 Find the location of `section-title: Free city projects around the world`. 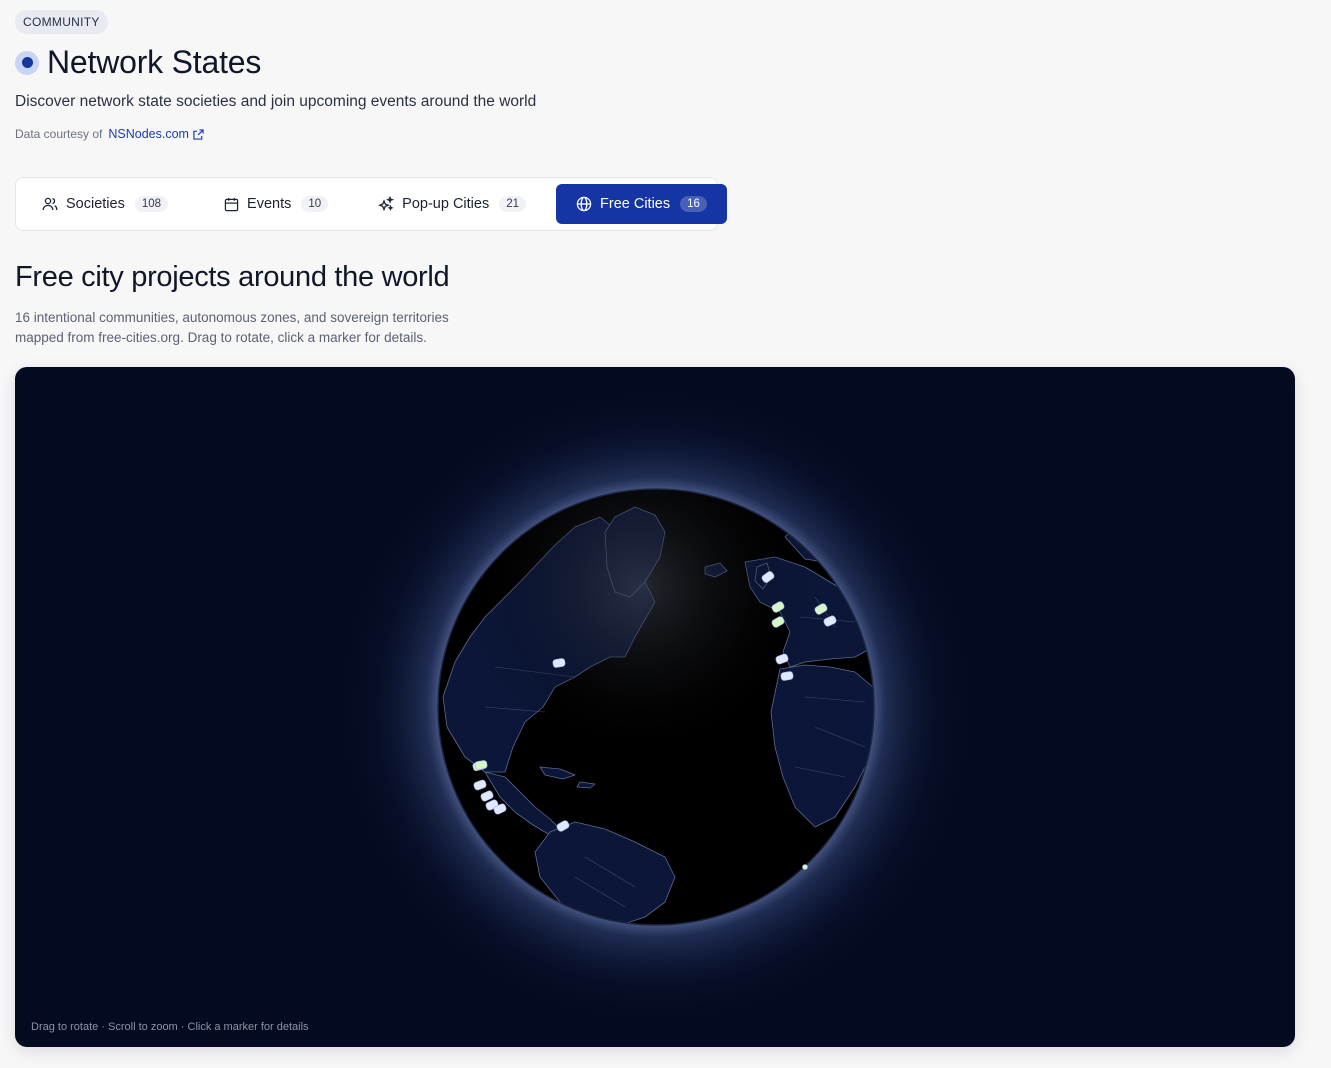

section-title: Free city projects around the world is located at coordinates (232, 277).